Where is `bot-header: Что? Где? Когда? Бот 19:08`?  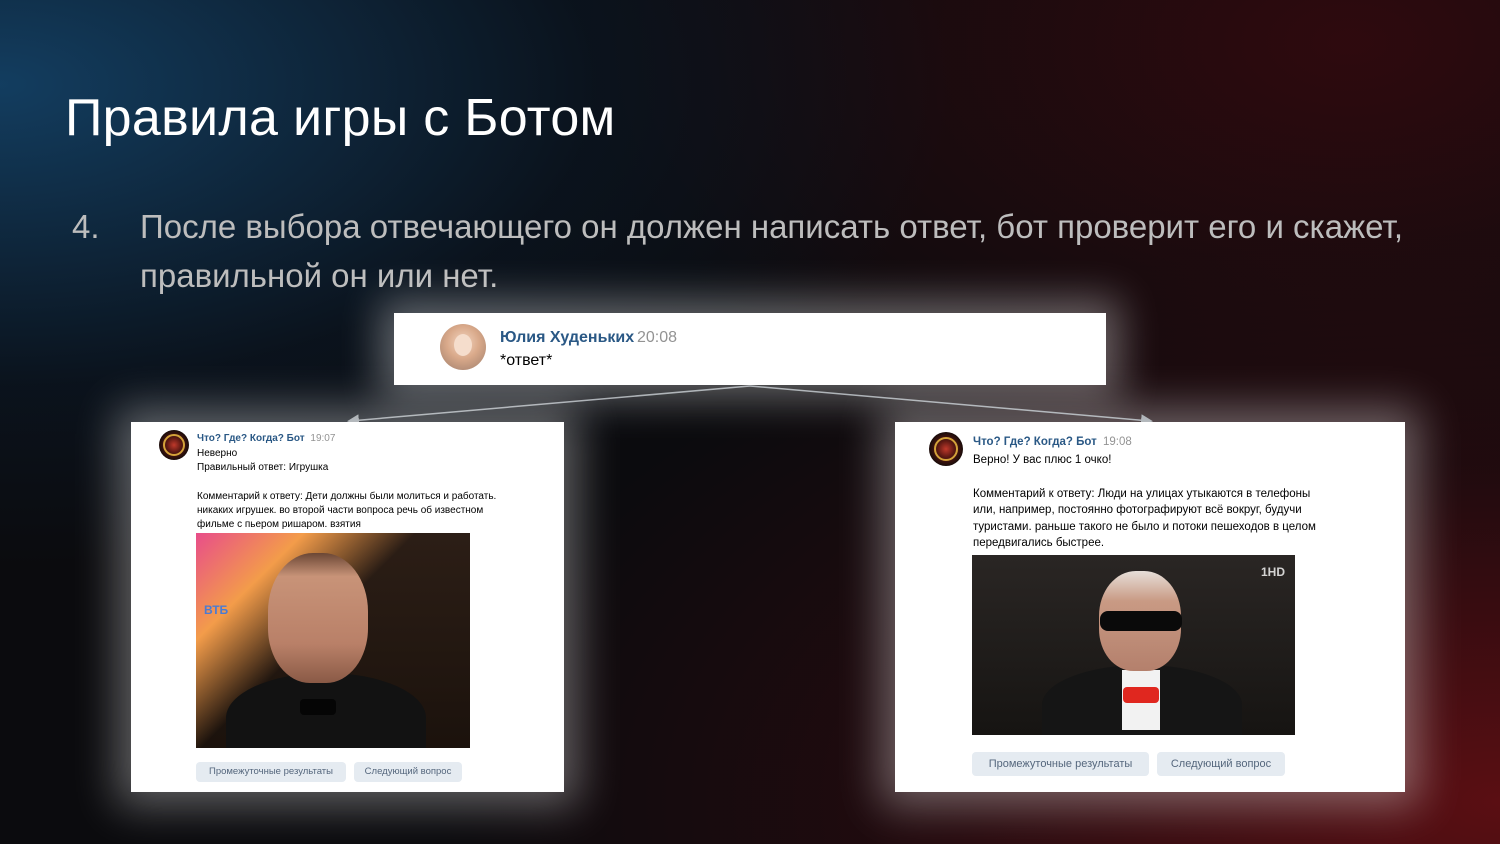 bot-header: Что? Где? Когда? Бот 19:08 is located at coordinates (1052, 442).